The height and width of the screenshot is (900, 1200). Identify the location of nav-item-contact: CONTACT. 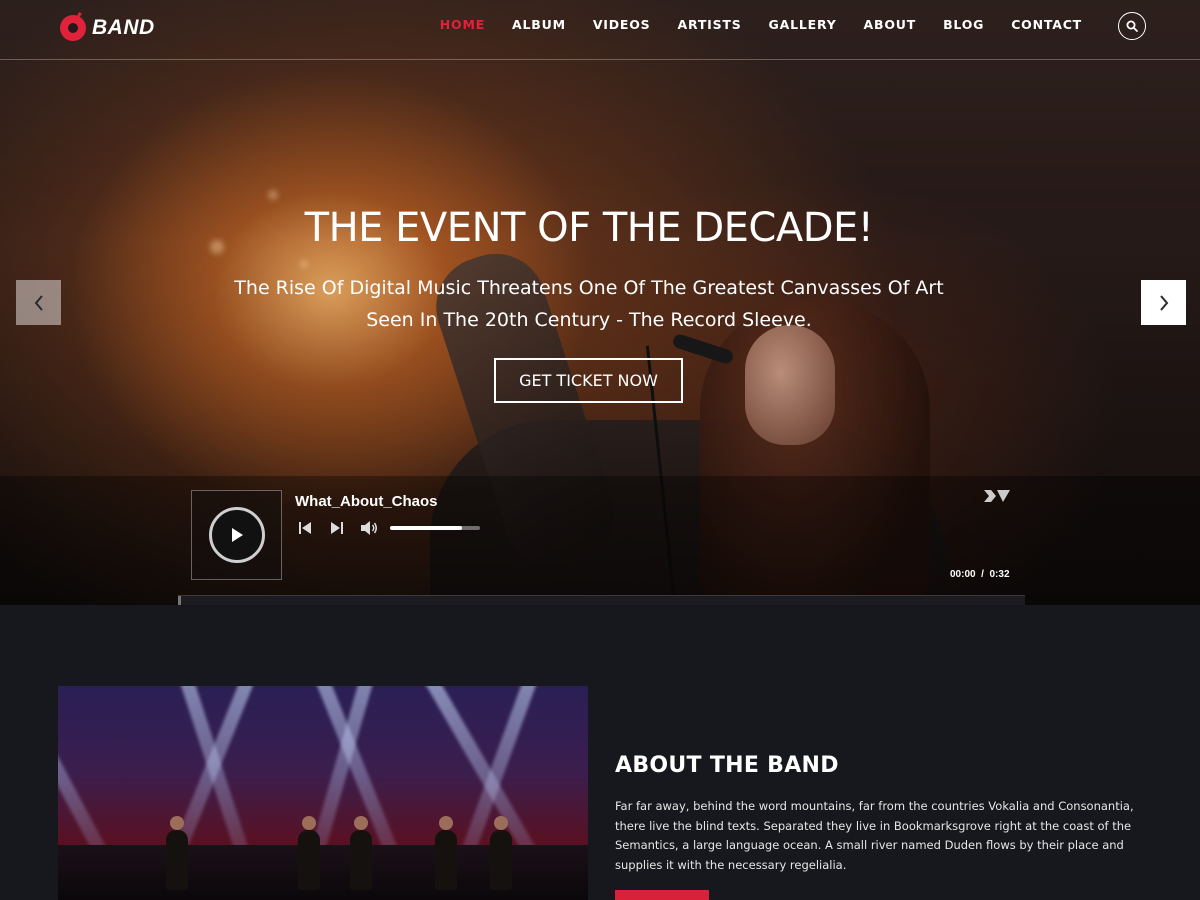
(1046, 24).